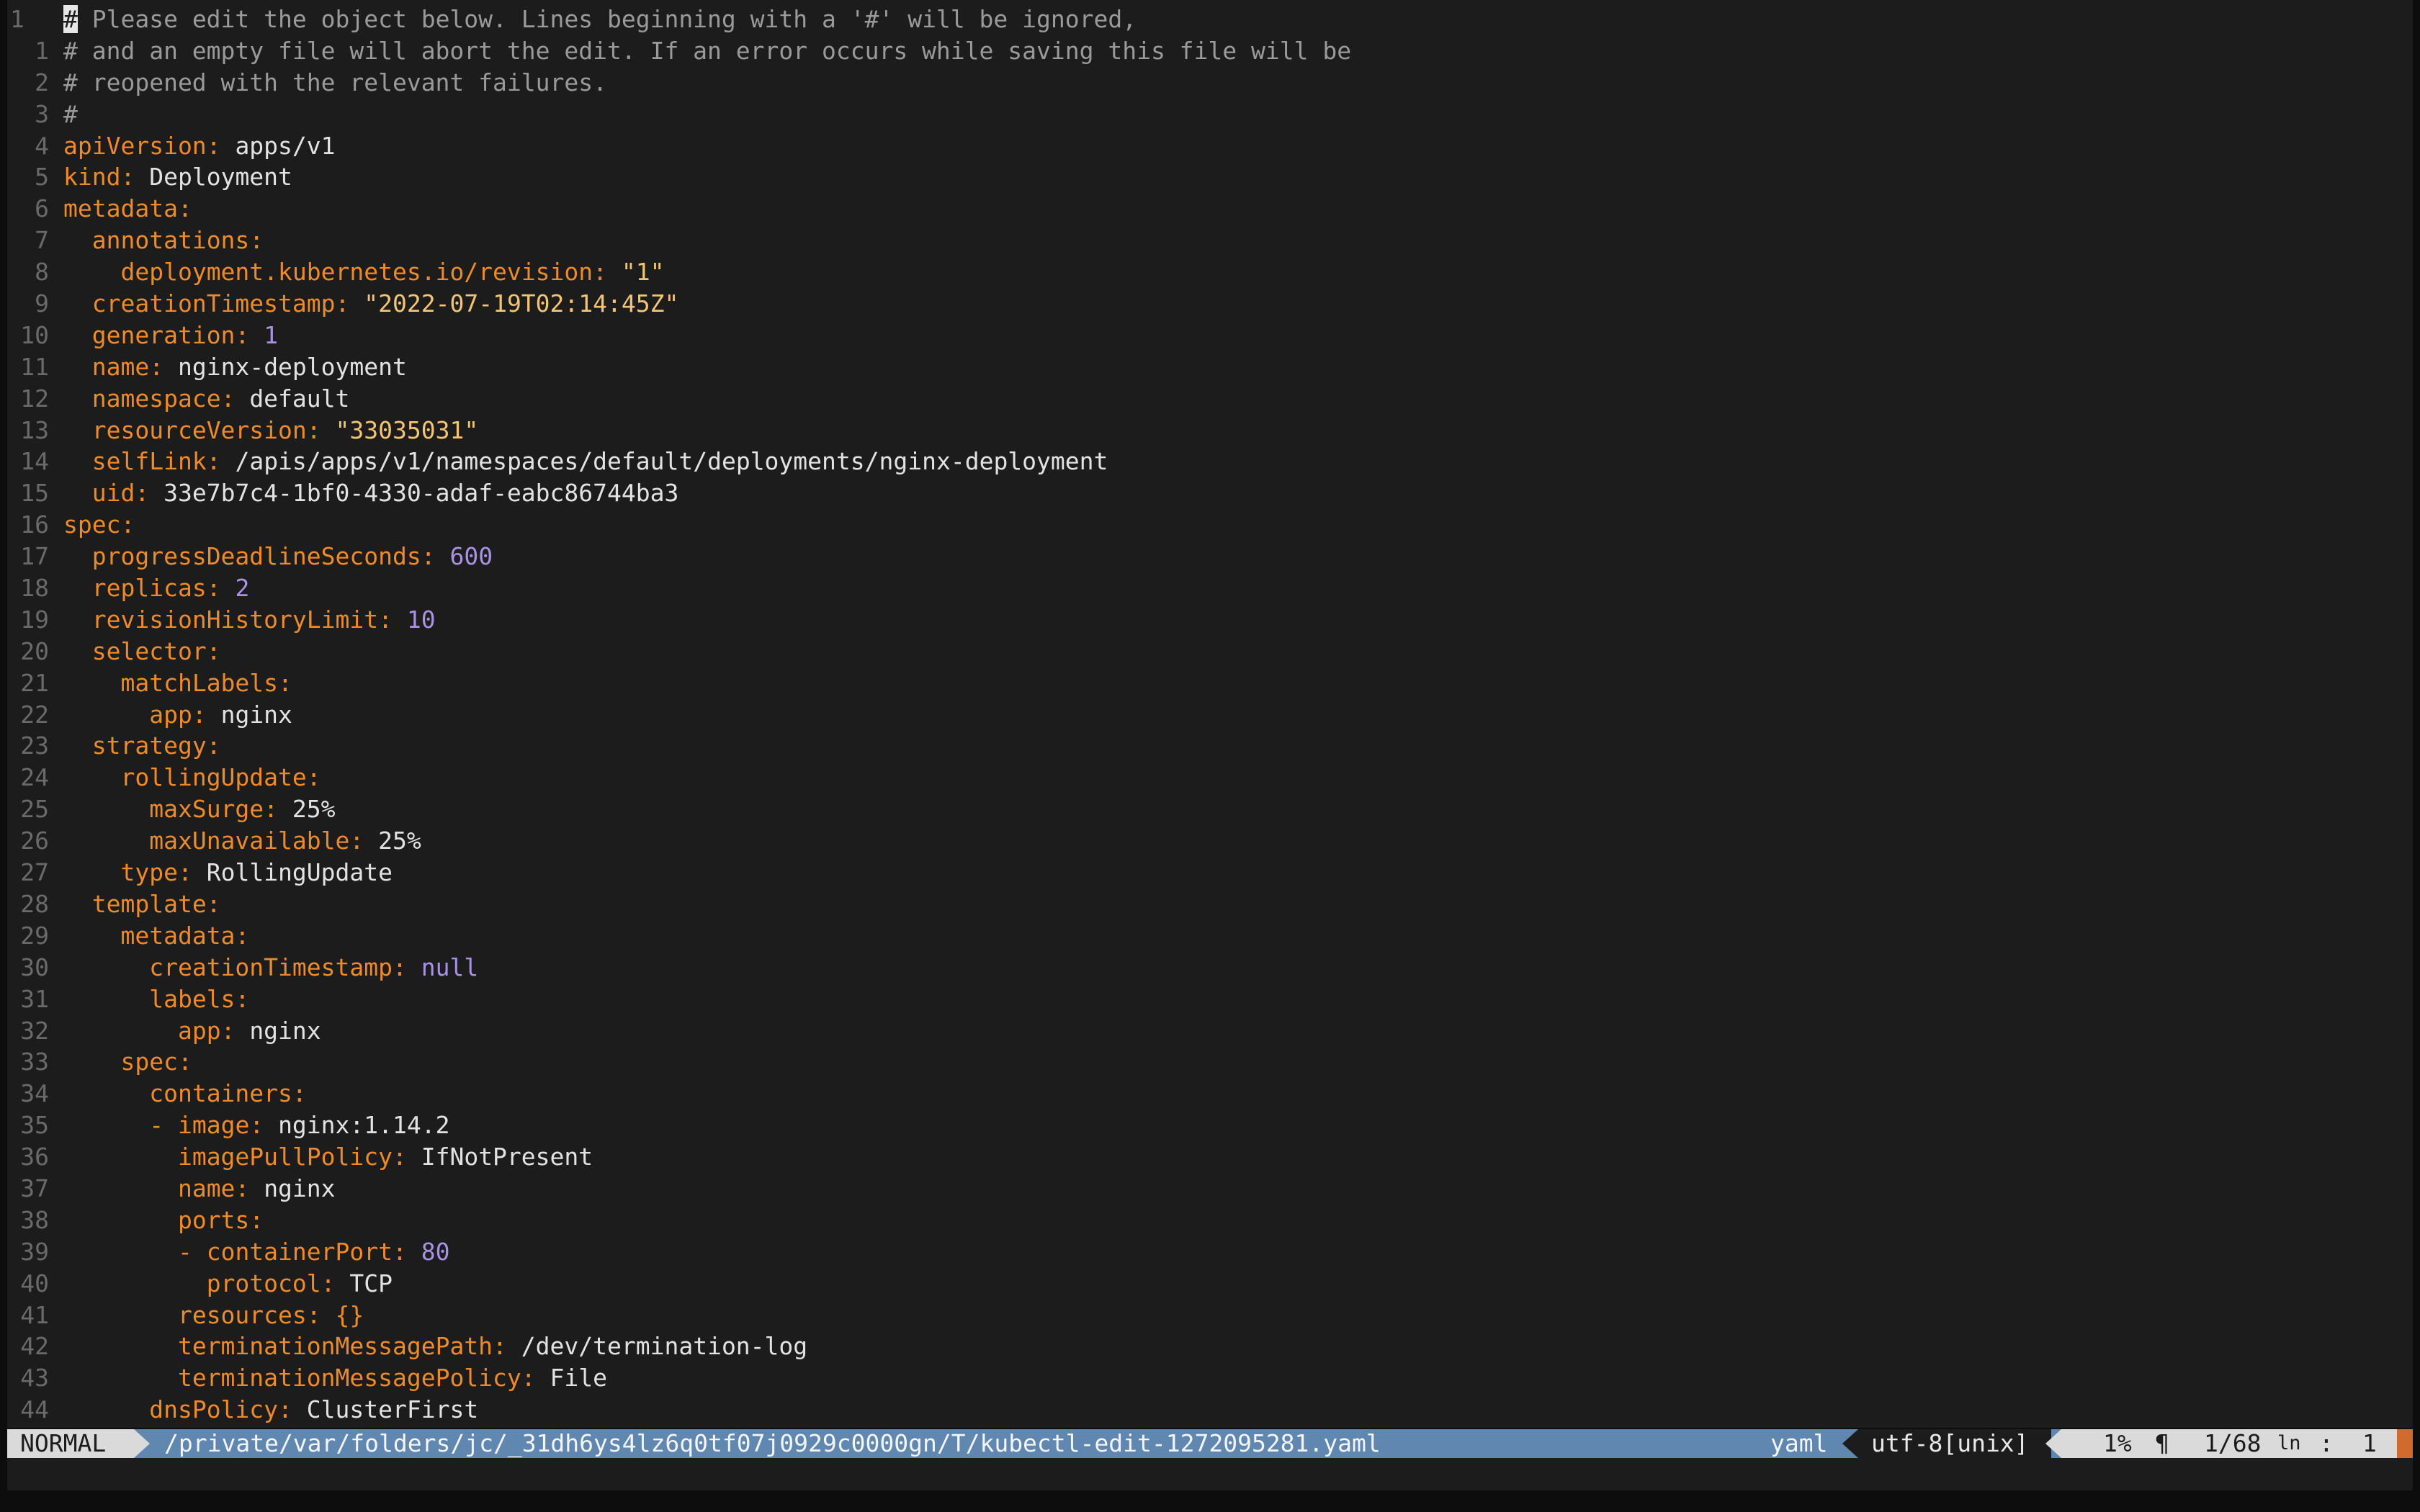 The height and width of the screenshot is (1512, 2420). What do you see at coordinates (199, 1030) in the screenshot?
I see `code-token: app` at bounding box center [199, 1030].